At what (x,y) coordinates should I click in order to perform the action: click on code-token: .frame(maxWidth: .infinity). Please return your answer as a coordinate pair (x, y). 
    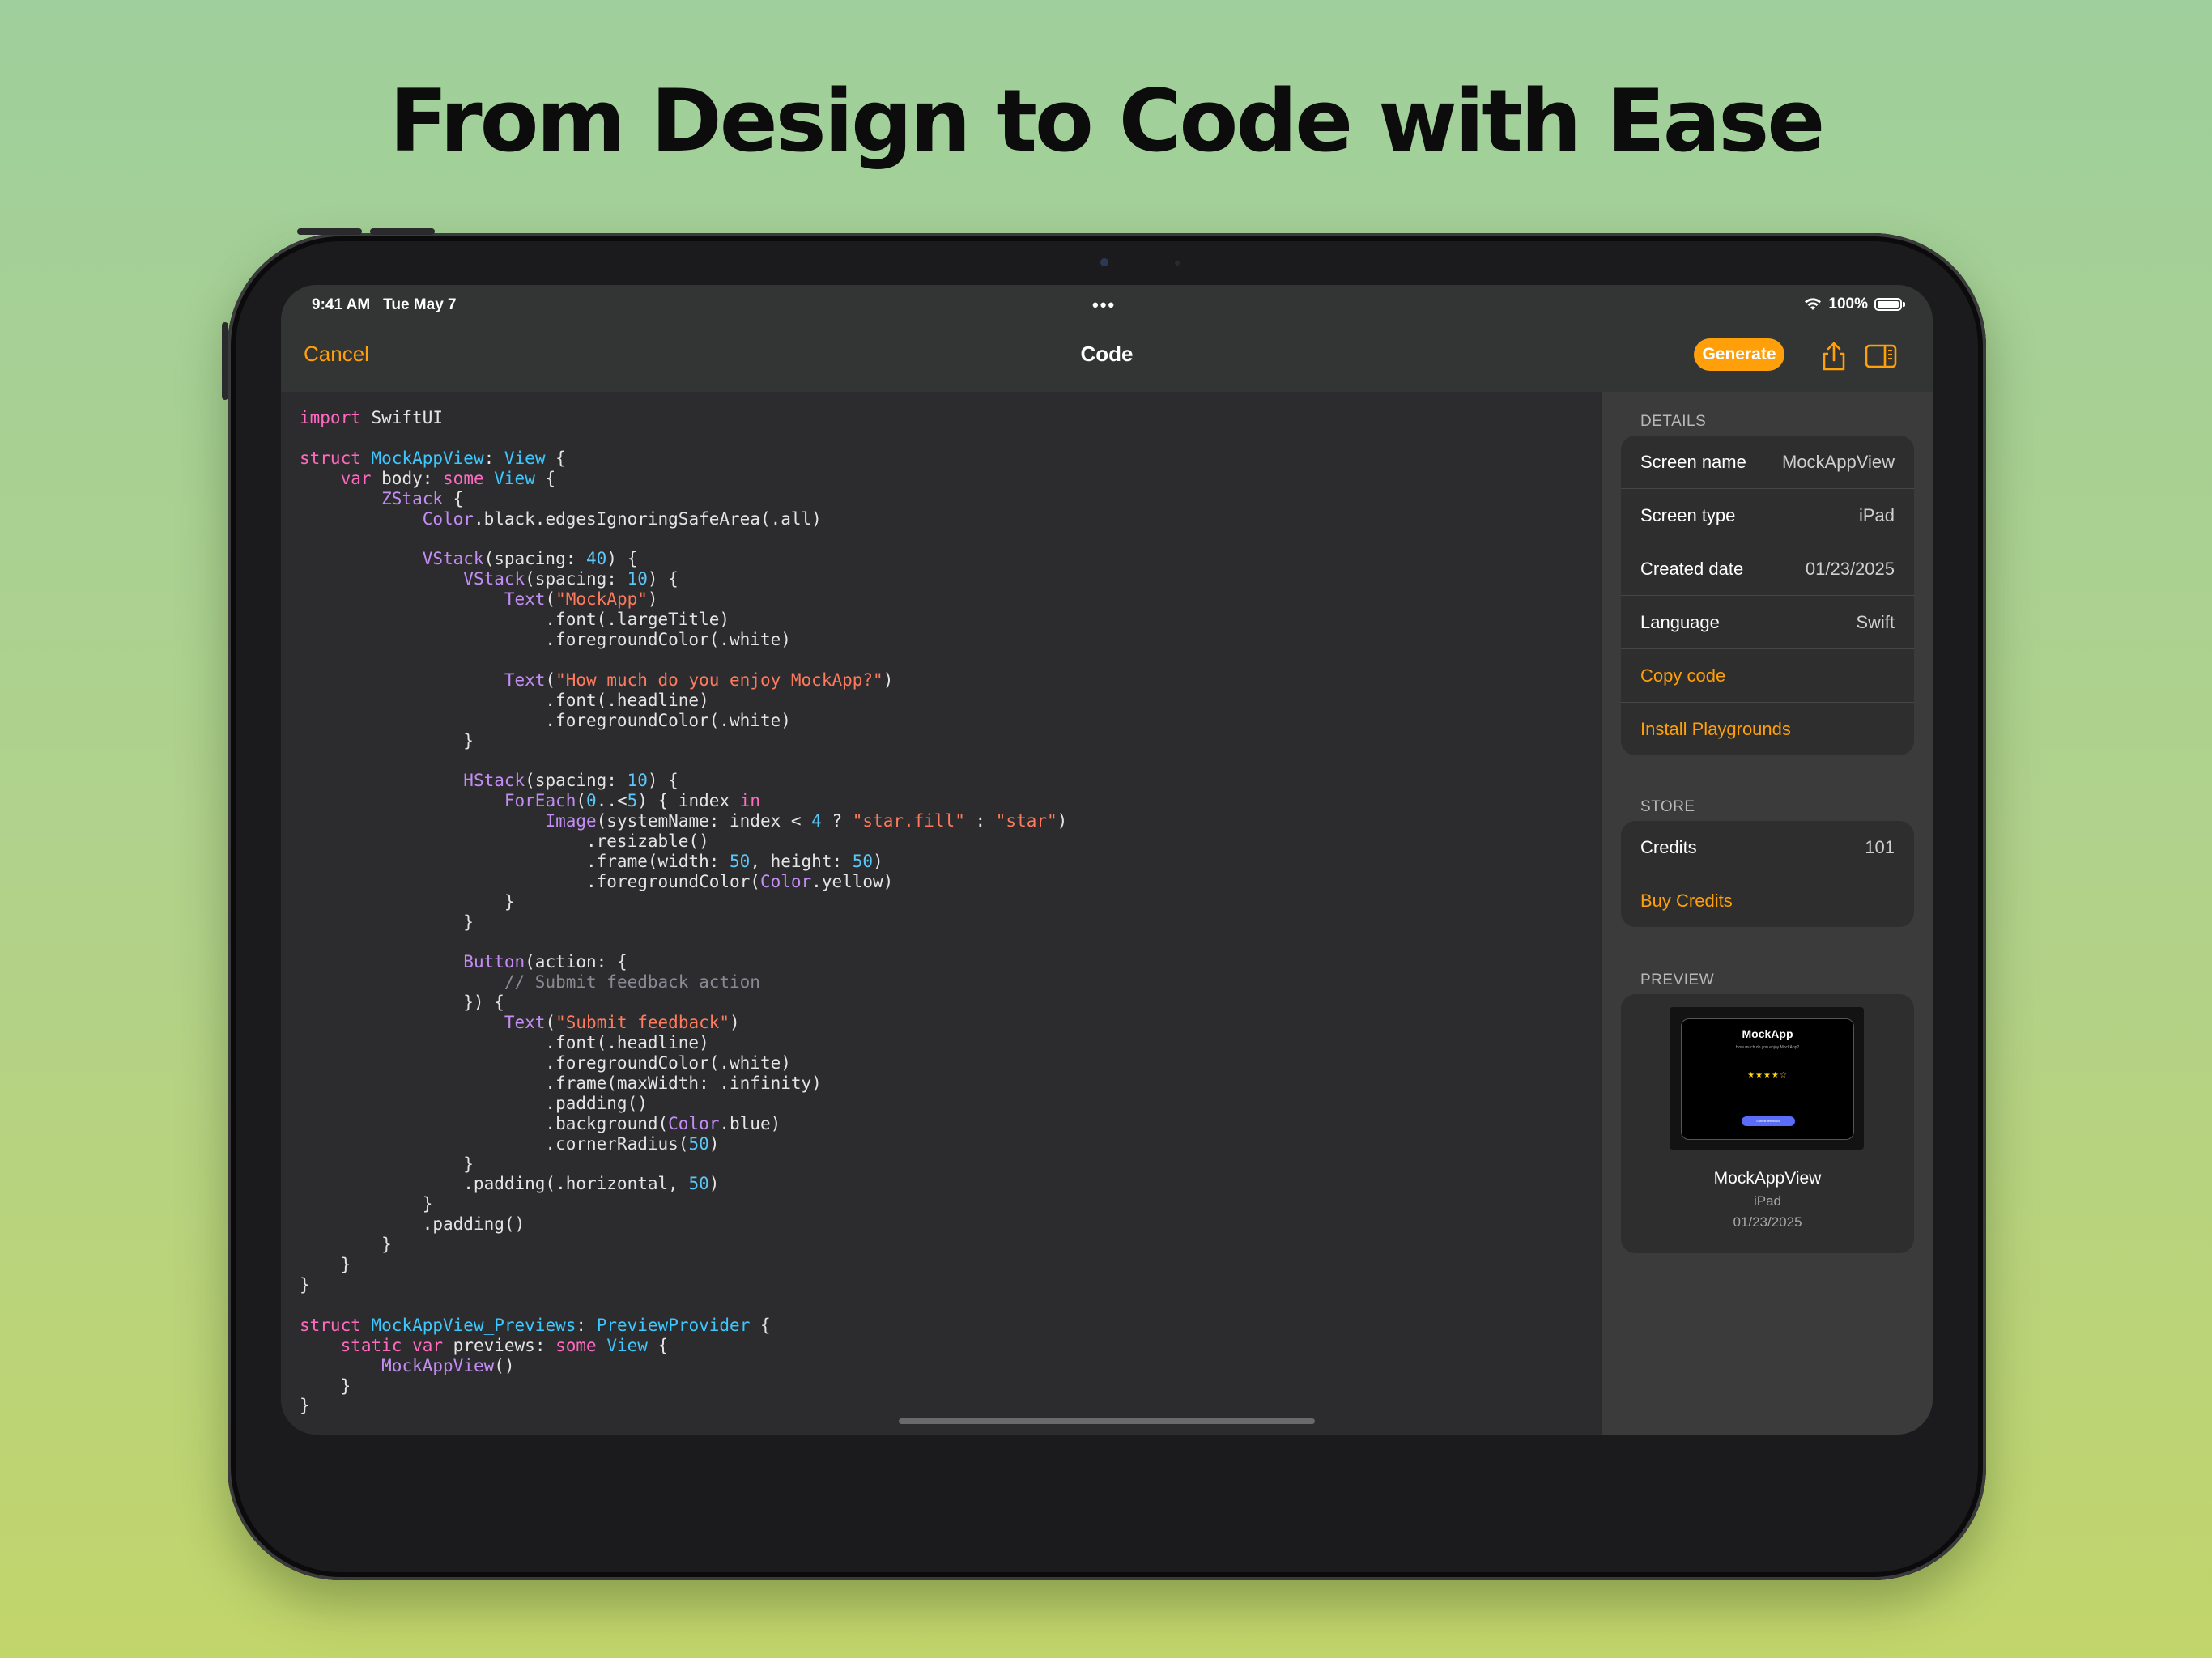
    Looking at the image, I should click on (561, 1083).